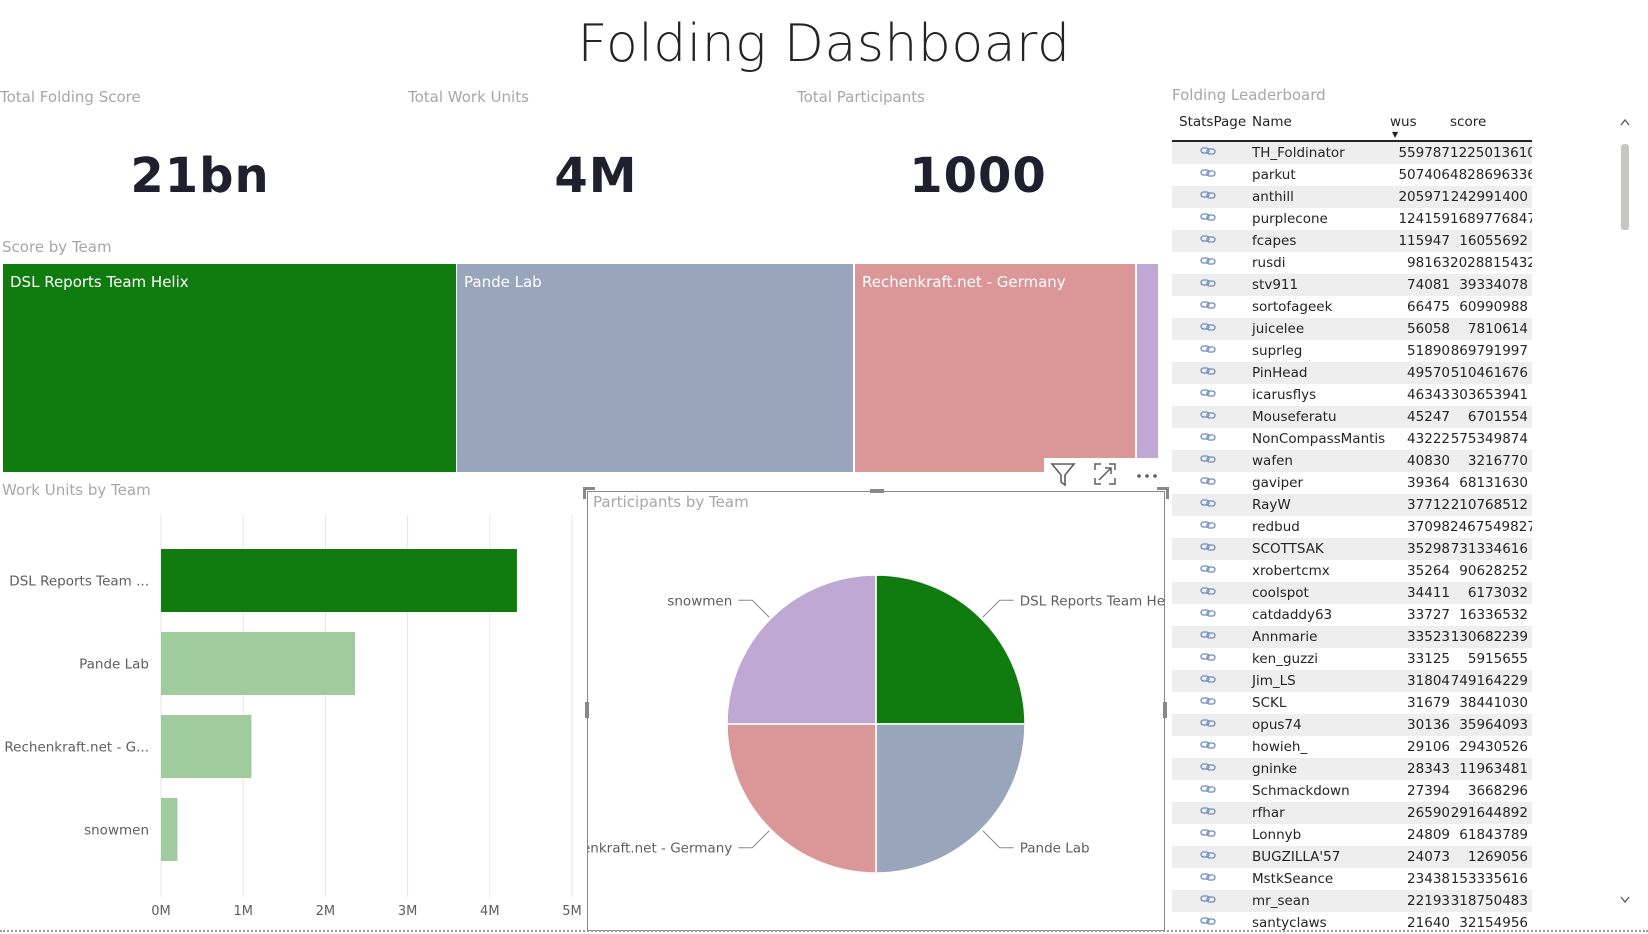 The width and height of the screenshot is (1648, 934). I want to click on column-header-wus: wus, so click(1403, 122).